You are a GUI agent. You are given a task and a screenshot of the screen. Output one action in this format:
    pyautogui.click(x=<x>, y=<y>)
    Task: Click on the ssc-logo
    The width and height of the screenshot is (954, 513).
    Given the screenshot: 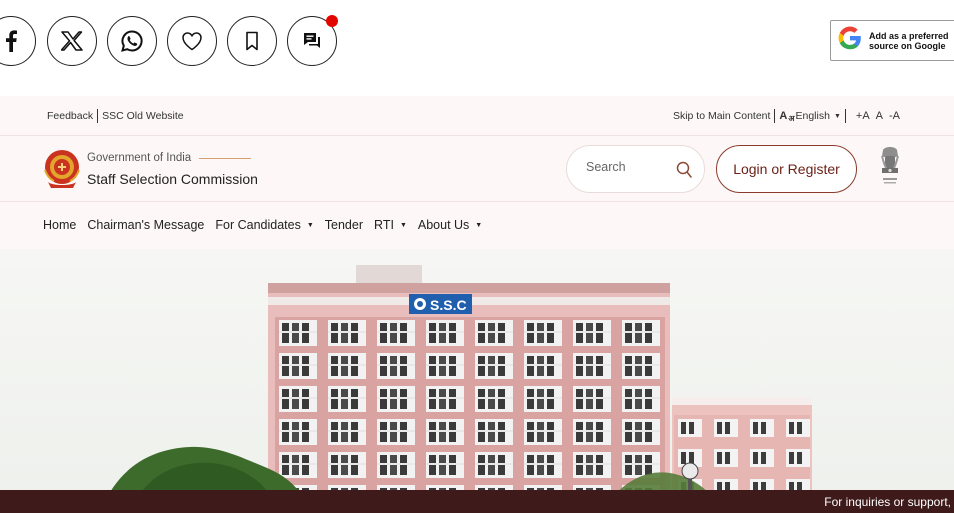 What is the action you would take?
    pyautogui.click(x=62, y=169)
    